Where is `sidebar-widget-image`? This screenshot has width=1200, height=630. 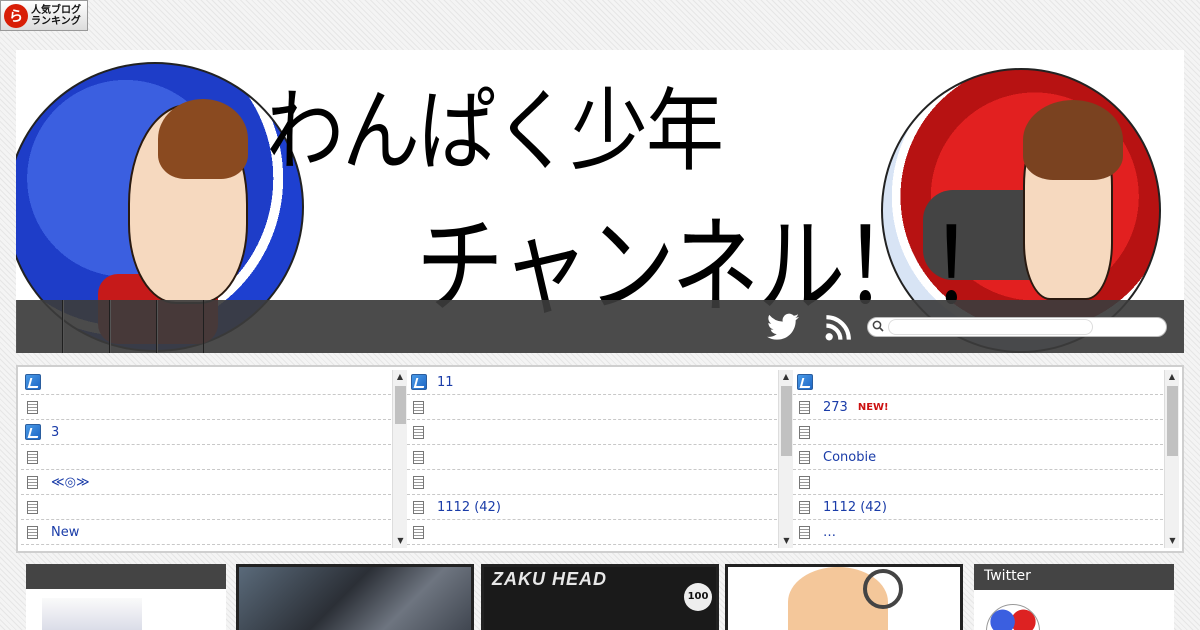
sidebar-widget-image is located at coordinates (92, 614).